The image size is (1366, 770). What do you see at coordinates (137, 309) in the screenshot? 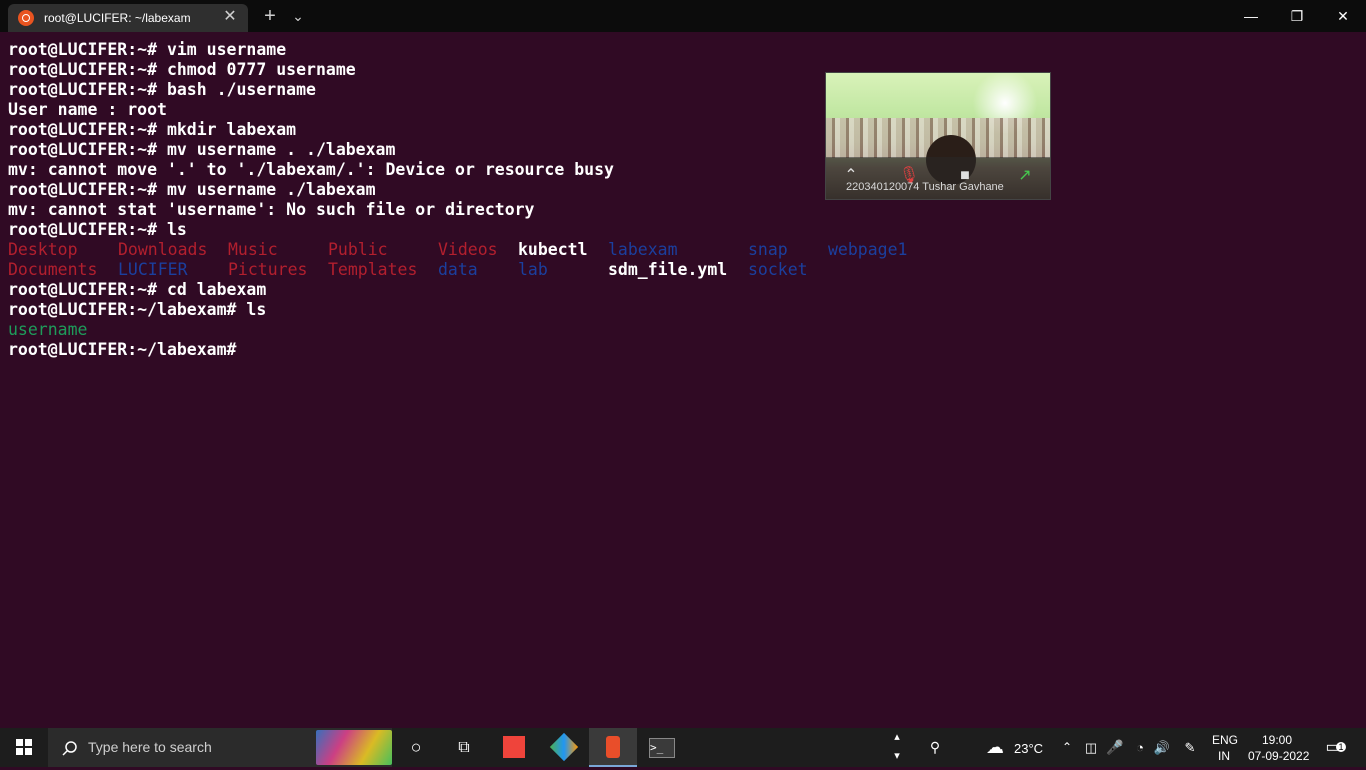
I see `terminal-line: root@LUCIFER:~/labexam# ls` at bounding box center [137, 309].